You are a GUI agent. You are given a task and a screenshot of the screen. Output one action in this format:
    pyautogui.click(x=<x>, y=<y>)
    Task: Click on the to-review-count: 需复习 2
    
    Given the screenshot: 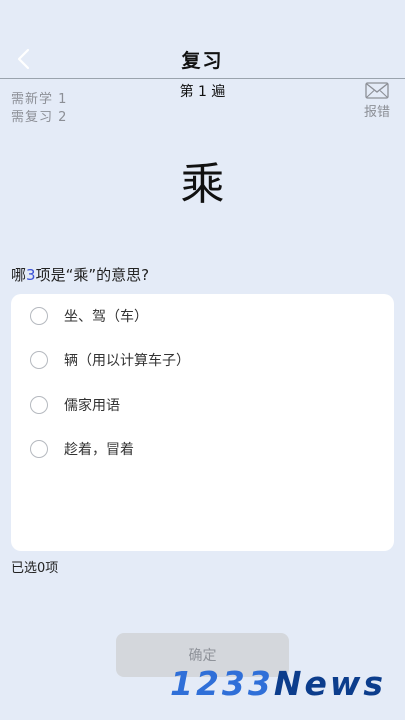 What is the action you would take?
    pyautogui.click(x=39, y=117)
    